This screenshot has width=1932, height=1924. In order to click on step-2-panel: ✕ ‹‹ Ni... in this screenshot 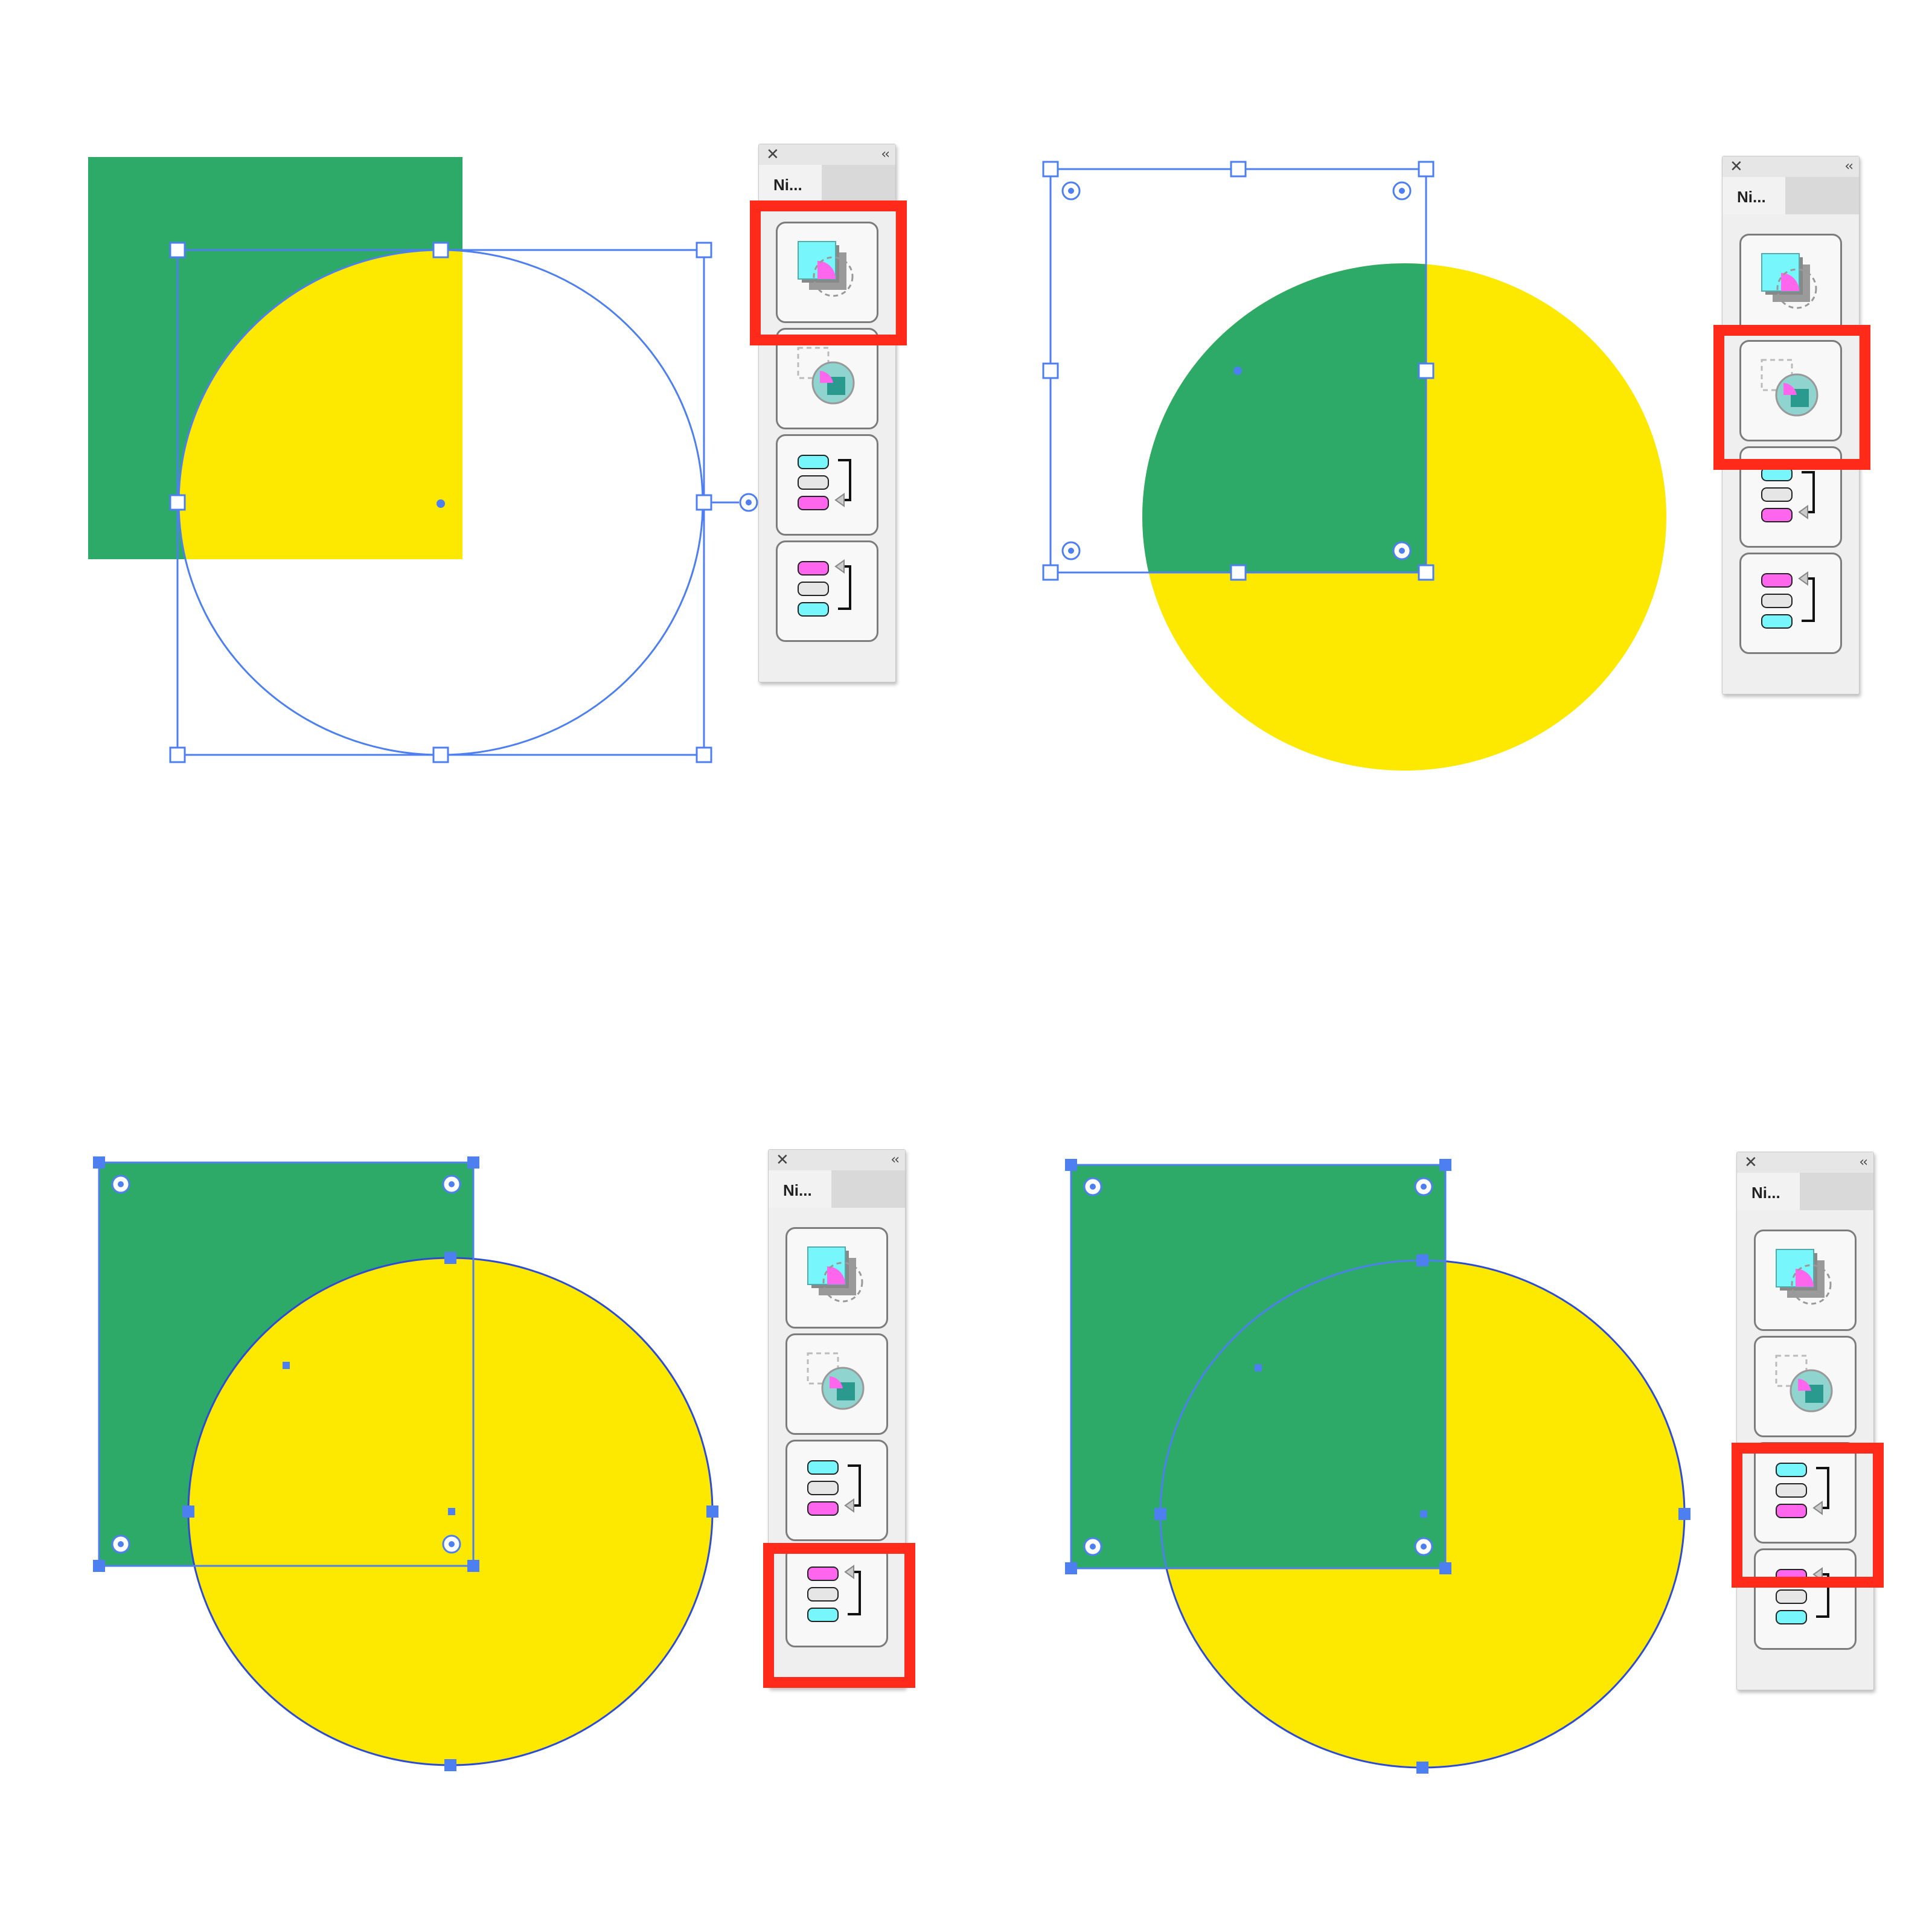, I will do `click(1791, 425)`.